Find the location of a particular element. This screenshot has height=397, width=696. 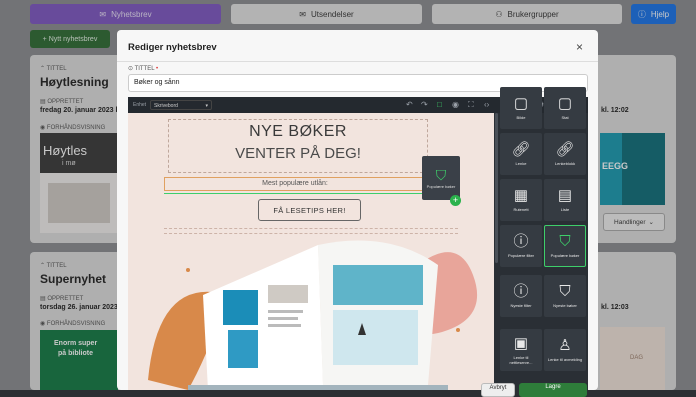

device-label: Enhet is located at coordinates (140, 105).